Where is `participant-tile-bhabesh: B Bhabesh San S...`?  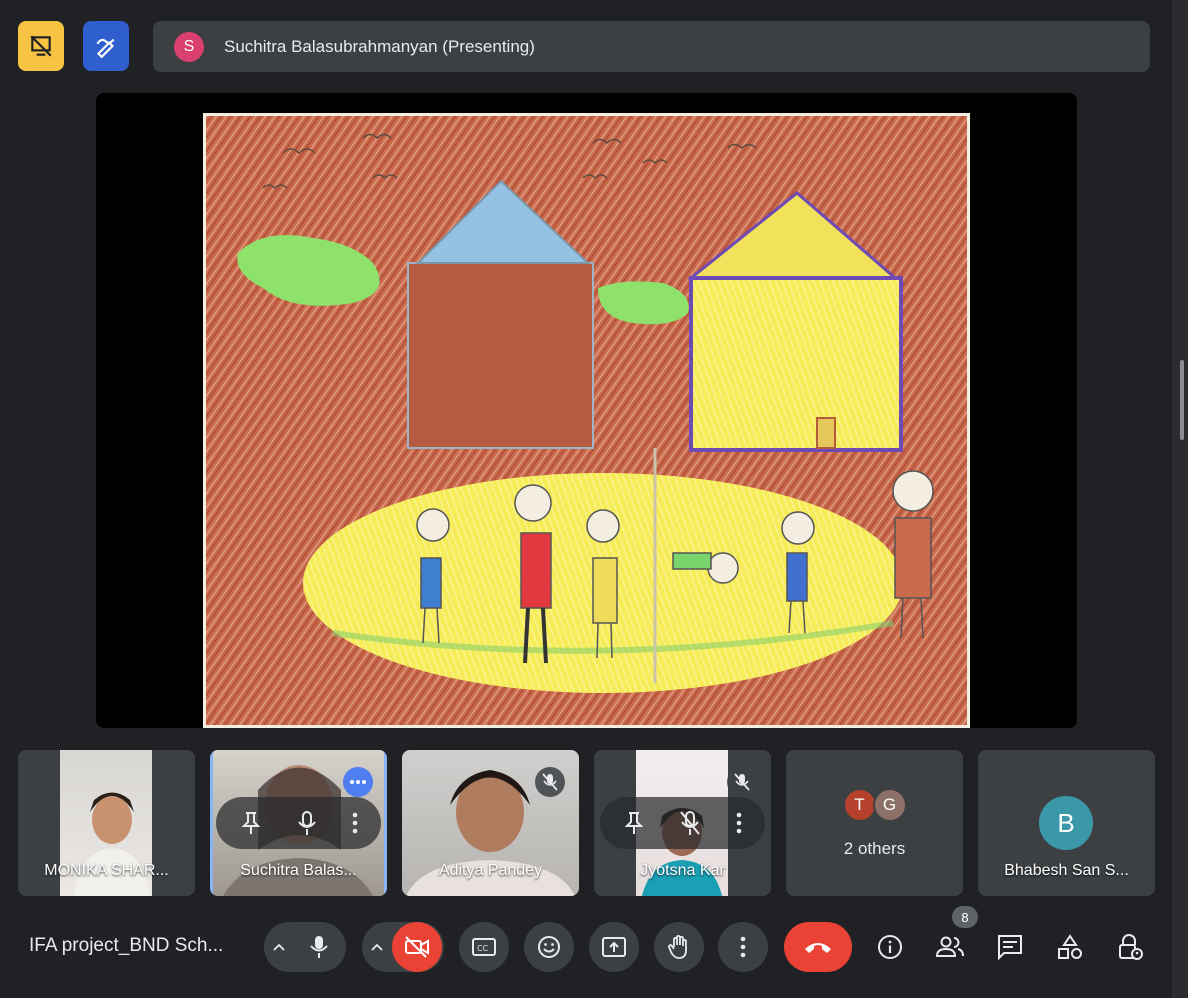
participant-tile-bhabesh: B Bhabesh San S... is located at coordinates (1066, 823).